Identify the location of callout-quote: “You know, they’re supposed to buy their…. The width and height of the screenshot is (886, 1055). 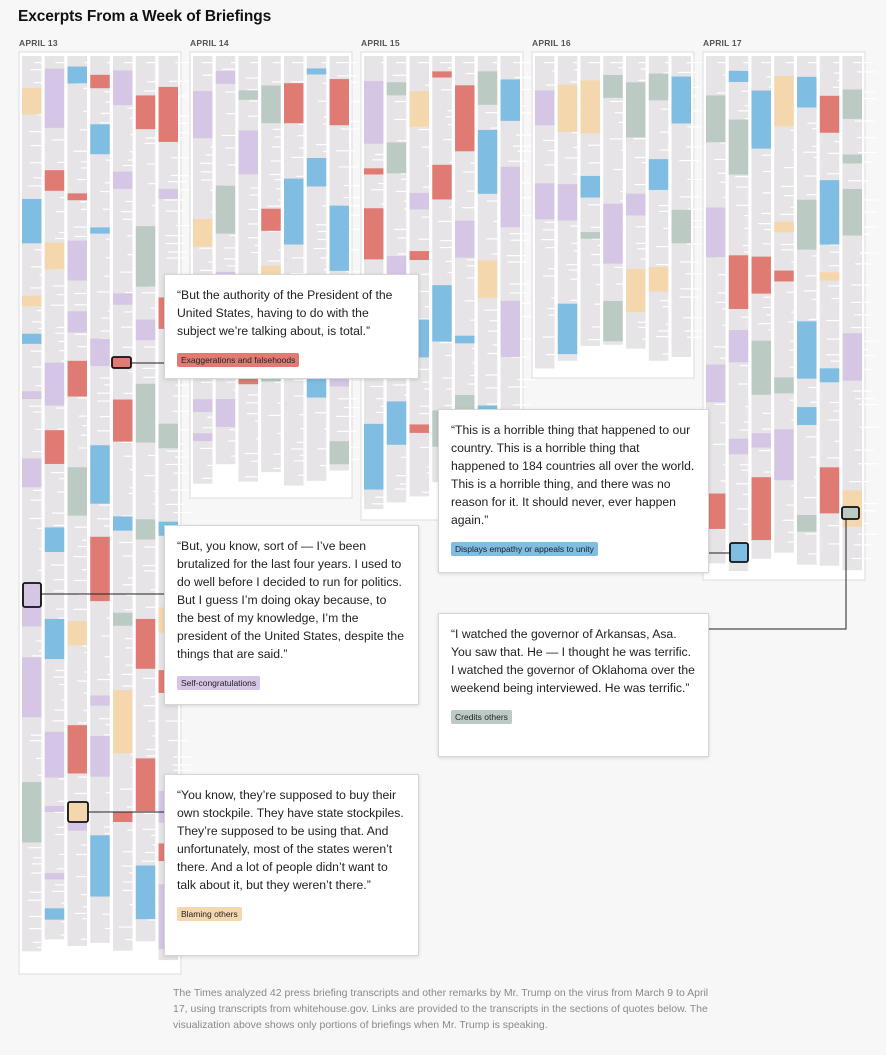
(290, 840).